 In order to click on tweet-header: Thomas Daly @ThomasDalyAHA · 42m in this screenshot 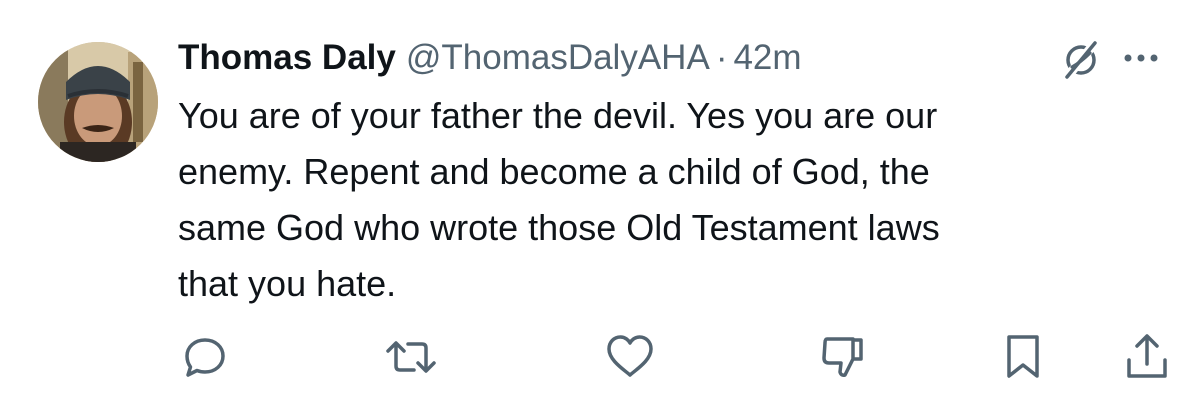, I will do `click(490, 58)`.